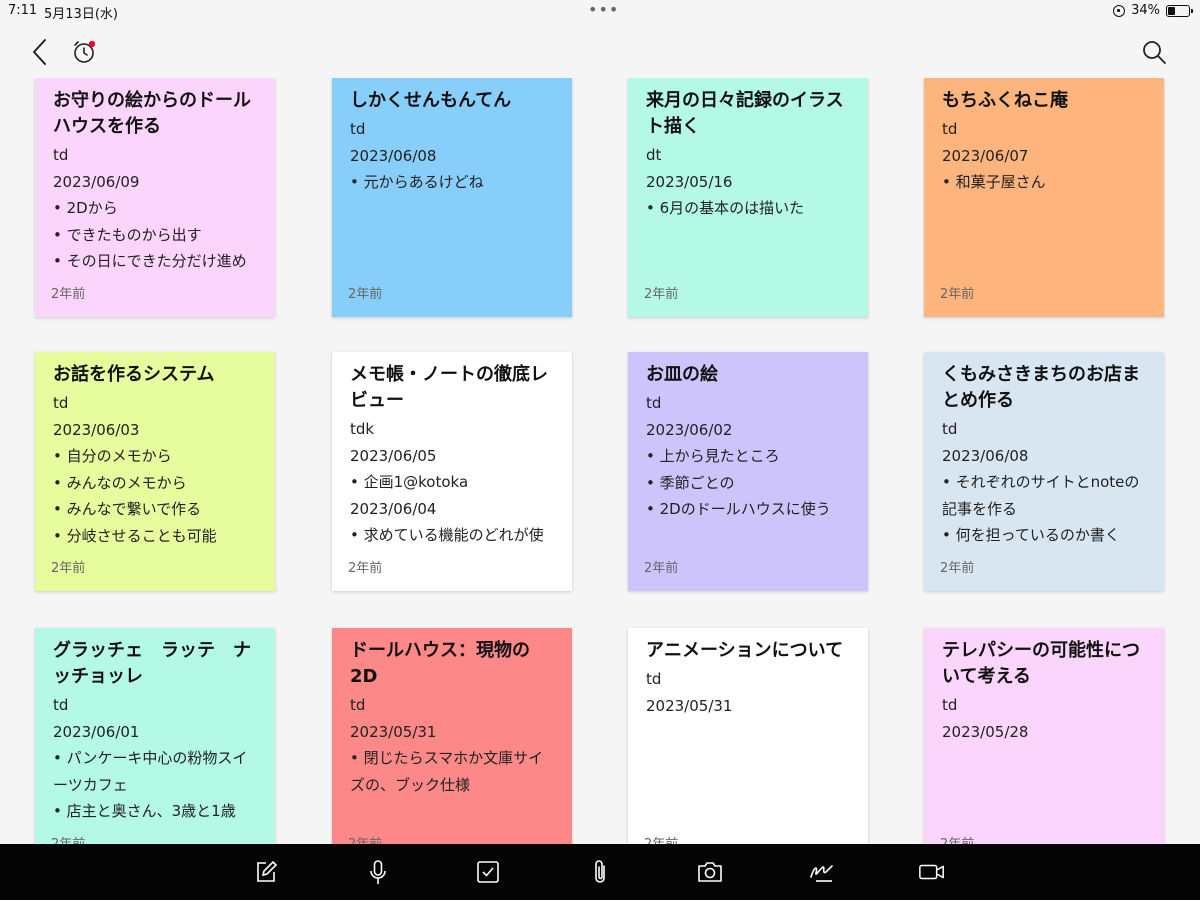 Image resolution: width=1200 pixels, height=900 pixels. I want to click on note-card: しかくせんもんてん td 2023/06/08 • 元からあるけどね 2年前, so click(452, 197).